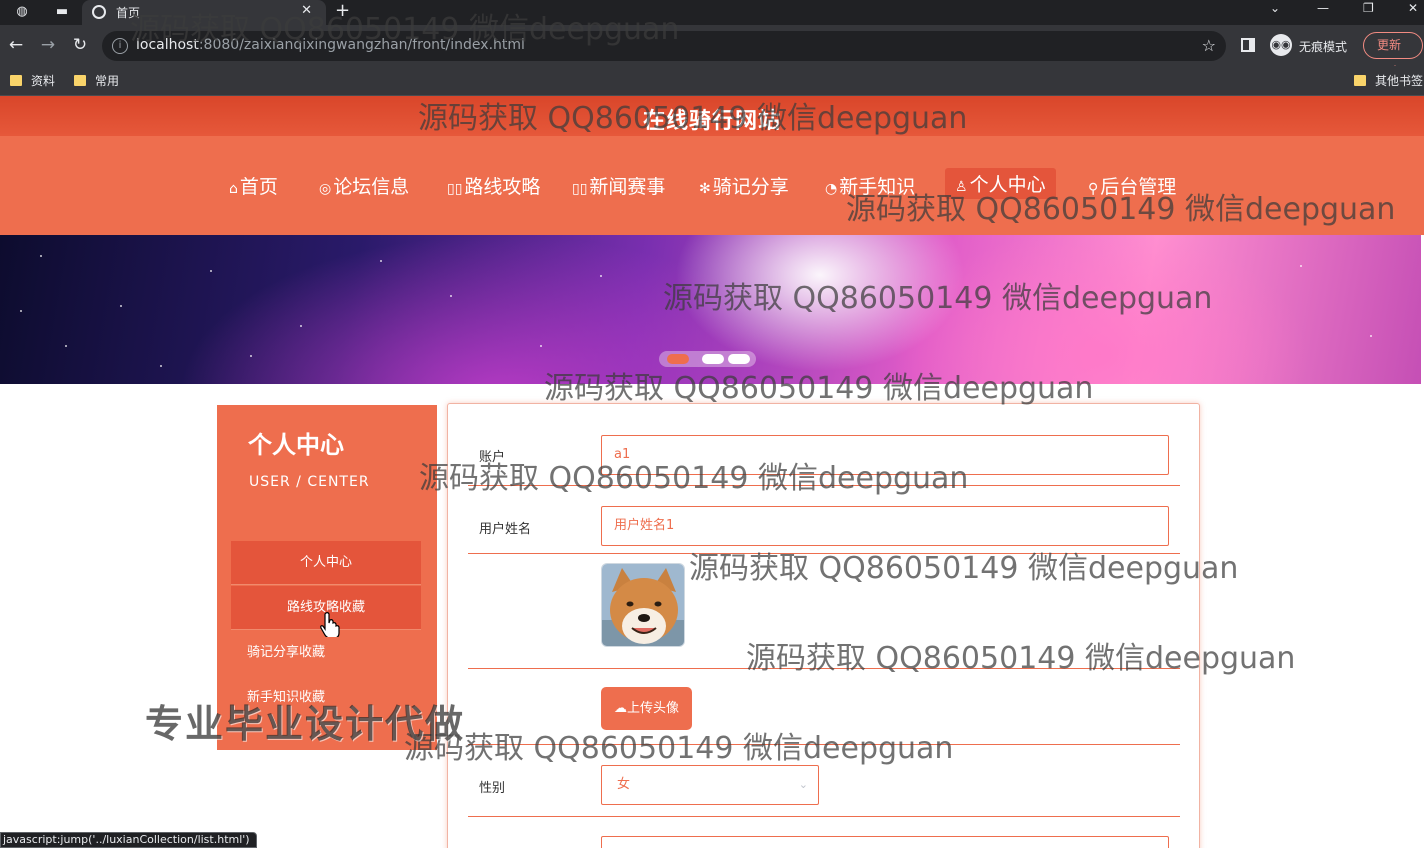 This screenshot has height=848, width=1424. What do you see at coordinates (1093, 189) in the screenshot?
I see `key-icon: ⚲` at bounding box center [1093, 189].